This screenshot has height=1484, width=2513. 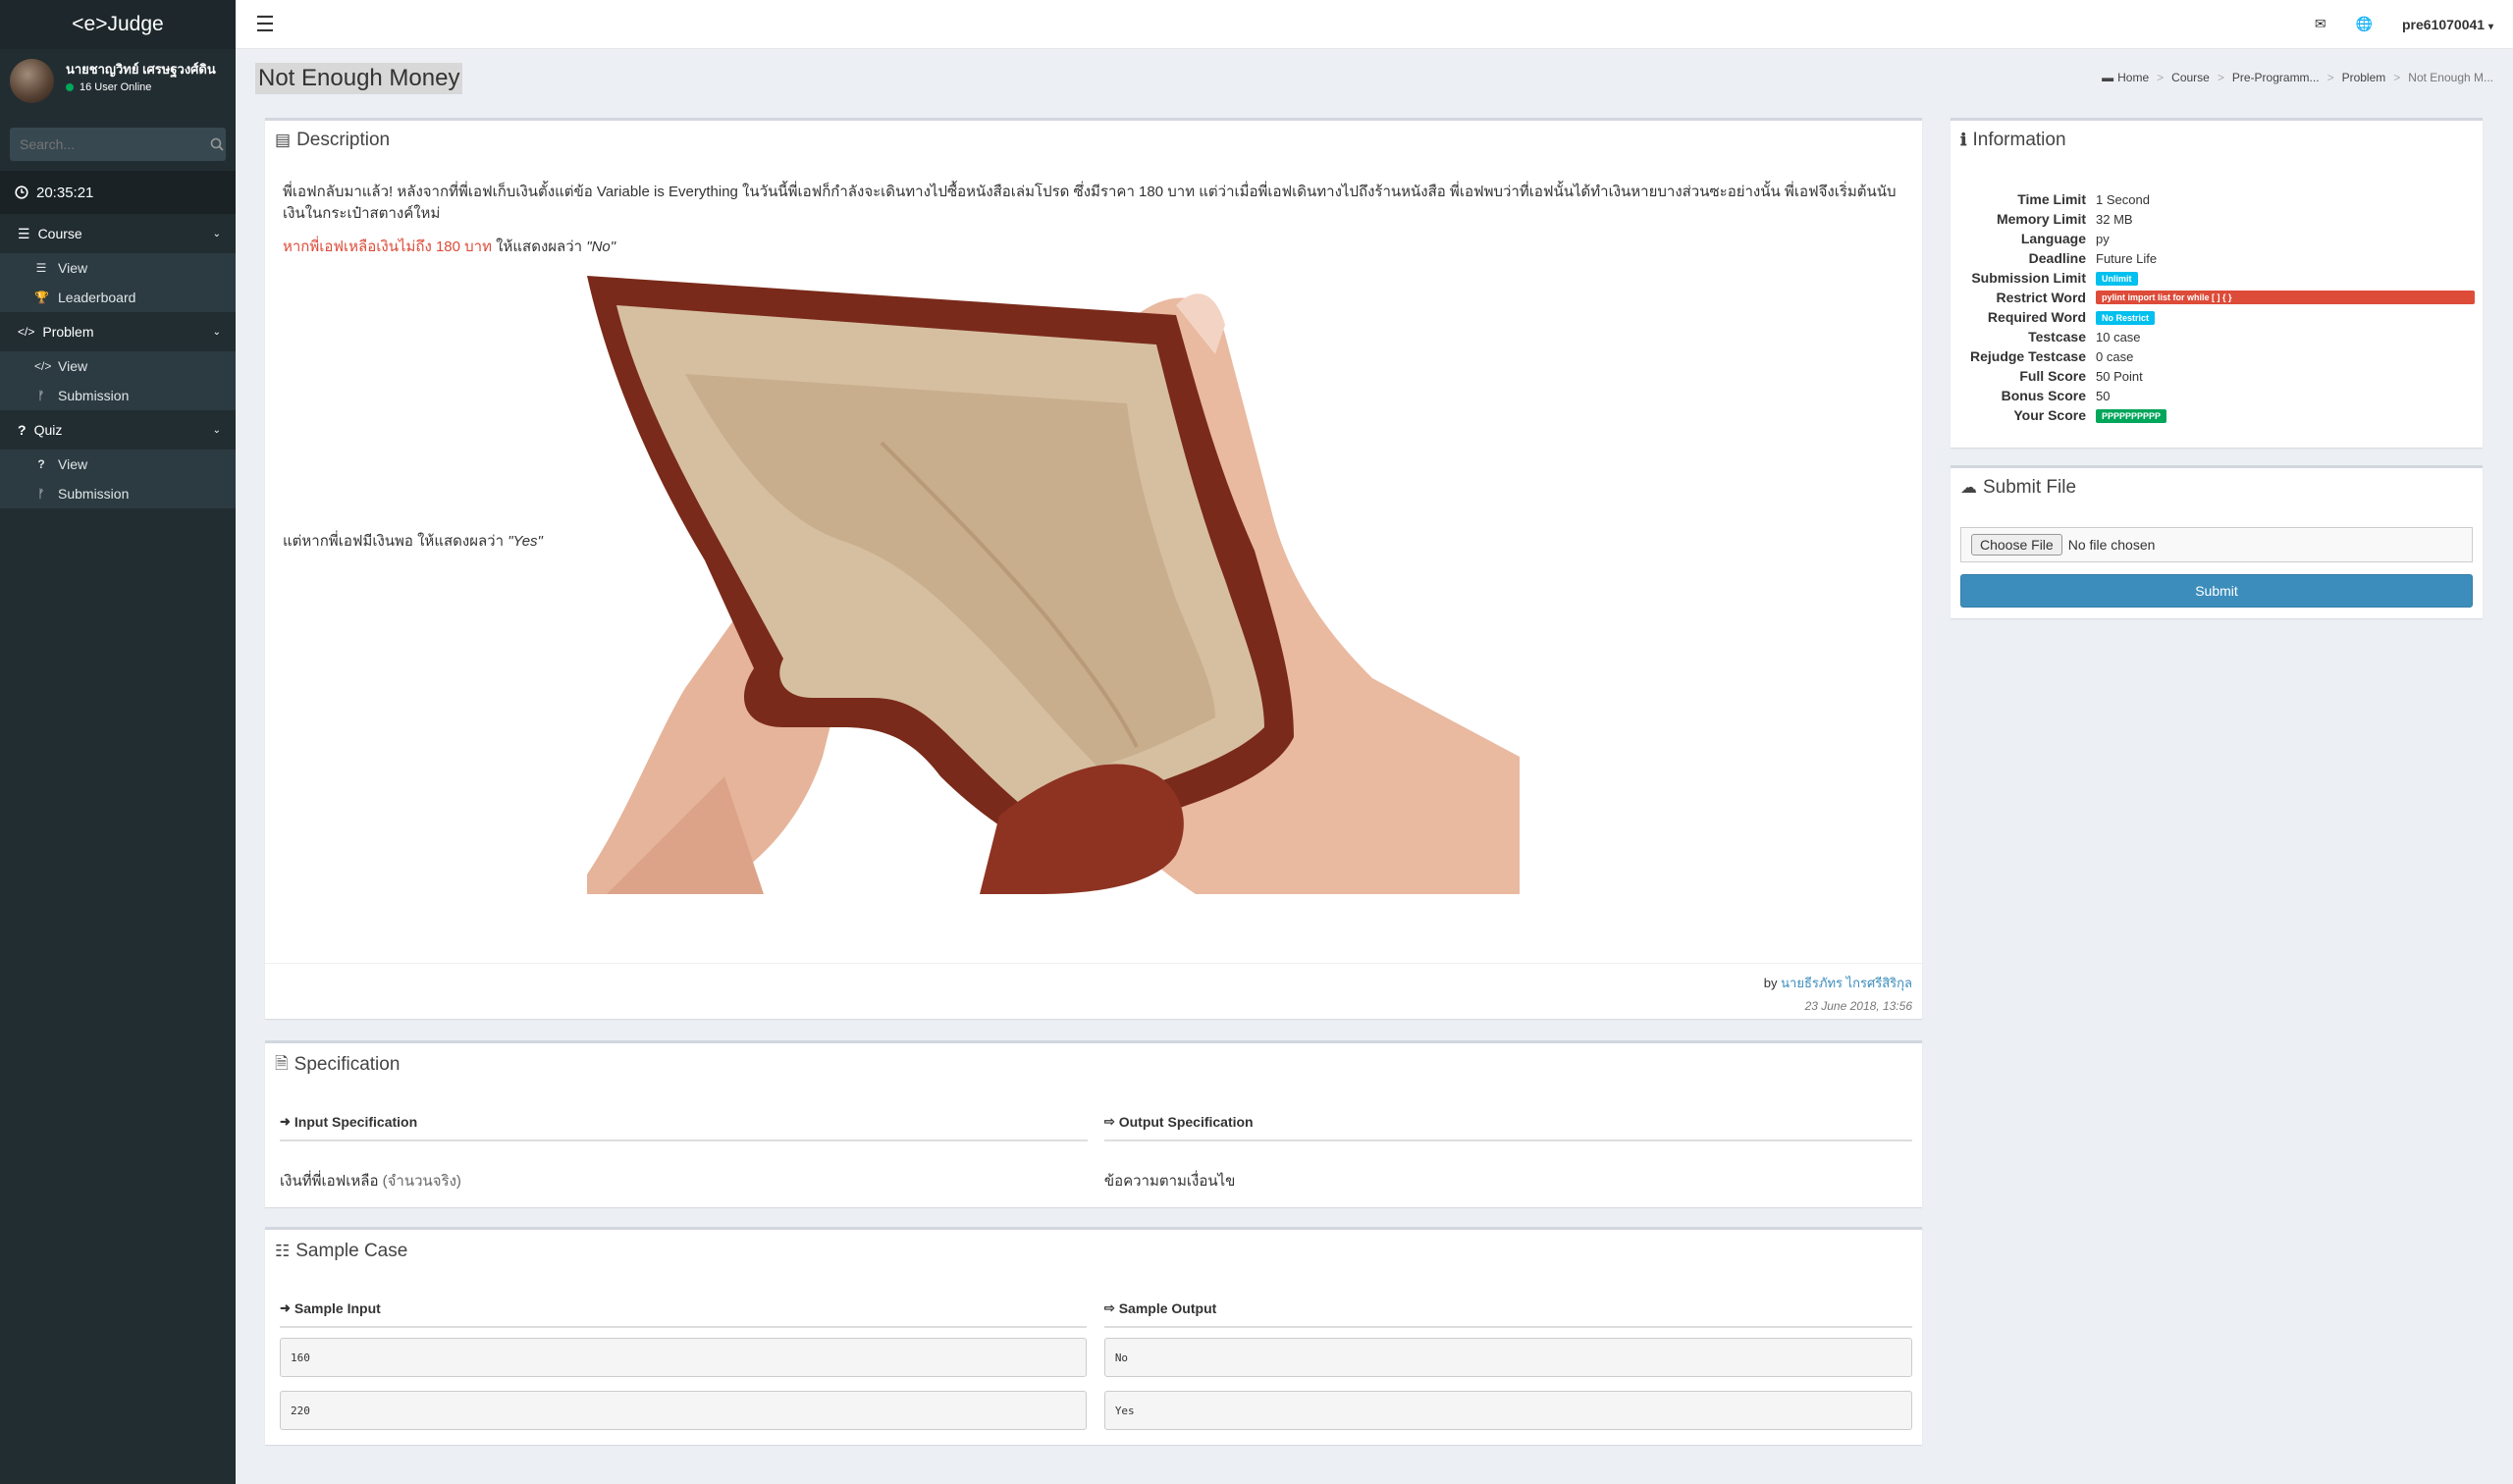 What do you see at coordinates (118, 297) in the screenshot?
I see `sidebar-item-leaderboard: 🏆 Leaderboard` at bounding box center [118, 297].